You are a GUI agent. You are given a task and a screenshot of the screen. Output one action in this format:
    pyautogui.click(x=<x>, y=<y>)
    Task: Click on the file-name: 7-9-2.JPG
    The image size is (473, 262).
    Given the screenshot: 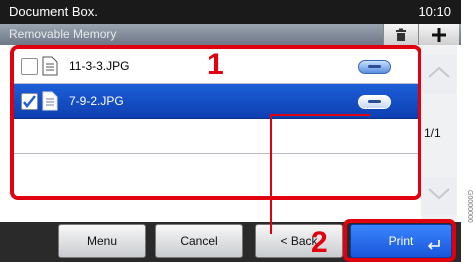 What is the action you would take?
    pyautogui.click(x=96, y=101)
    